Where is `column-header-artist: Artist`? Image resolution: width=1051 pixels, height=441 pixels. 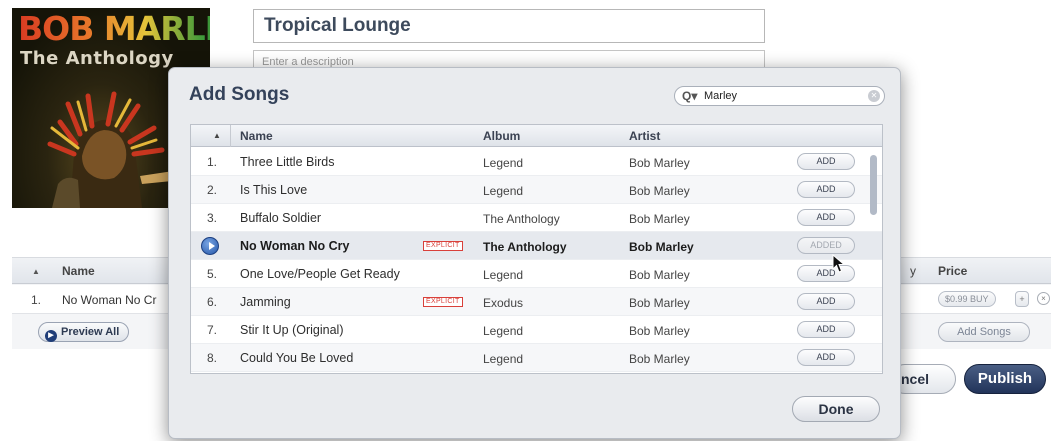 column-header-artist: Artist is located at coordinates (644, 136).